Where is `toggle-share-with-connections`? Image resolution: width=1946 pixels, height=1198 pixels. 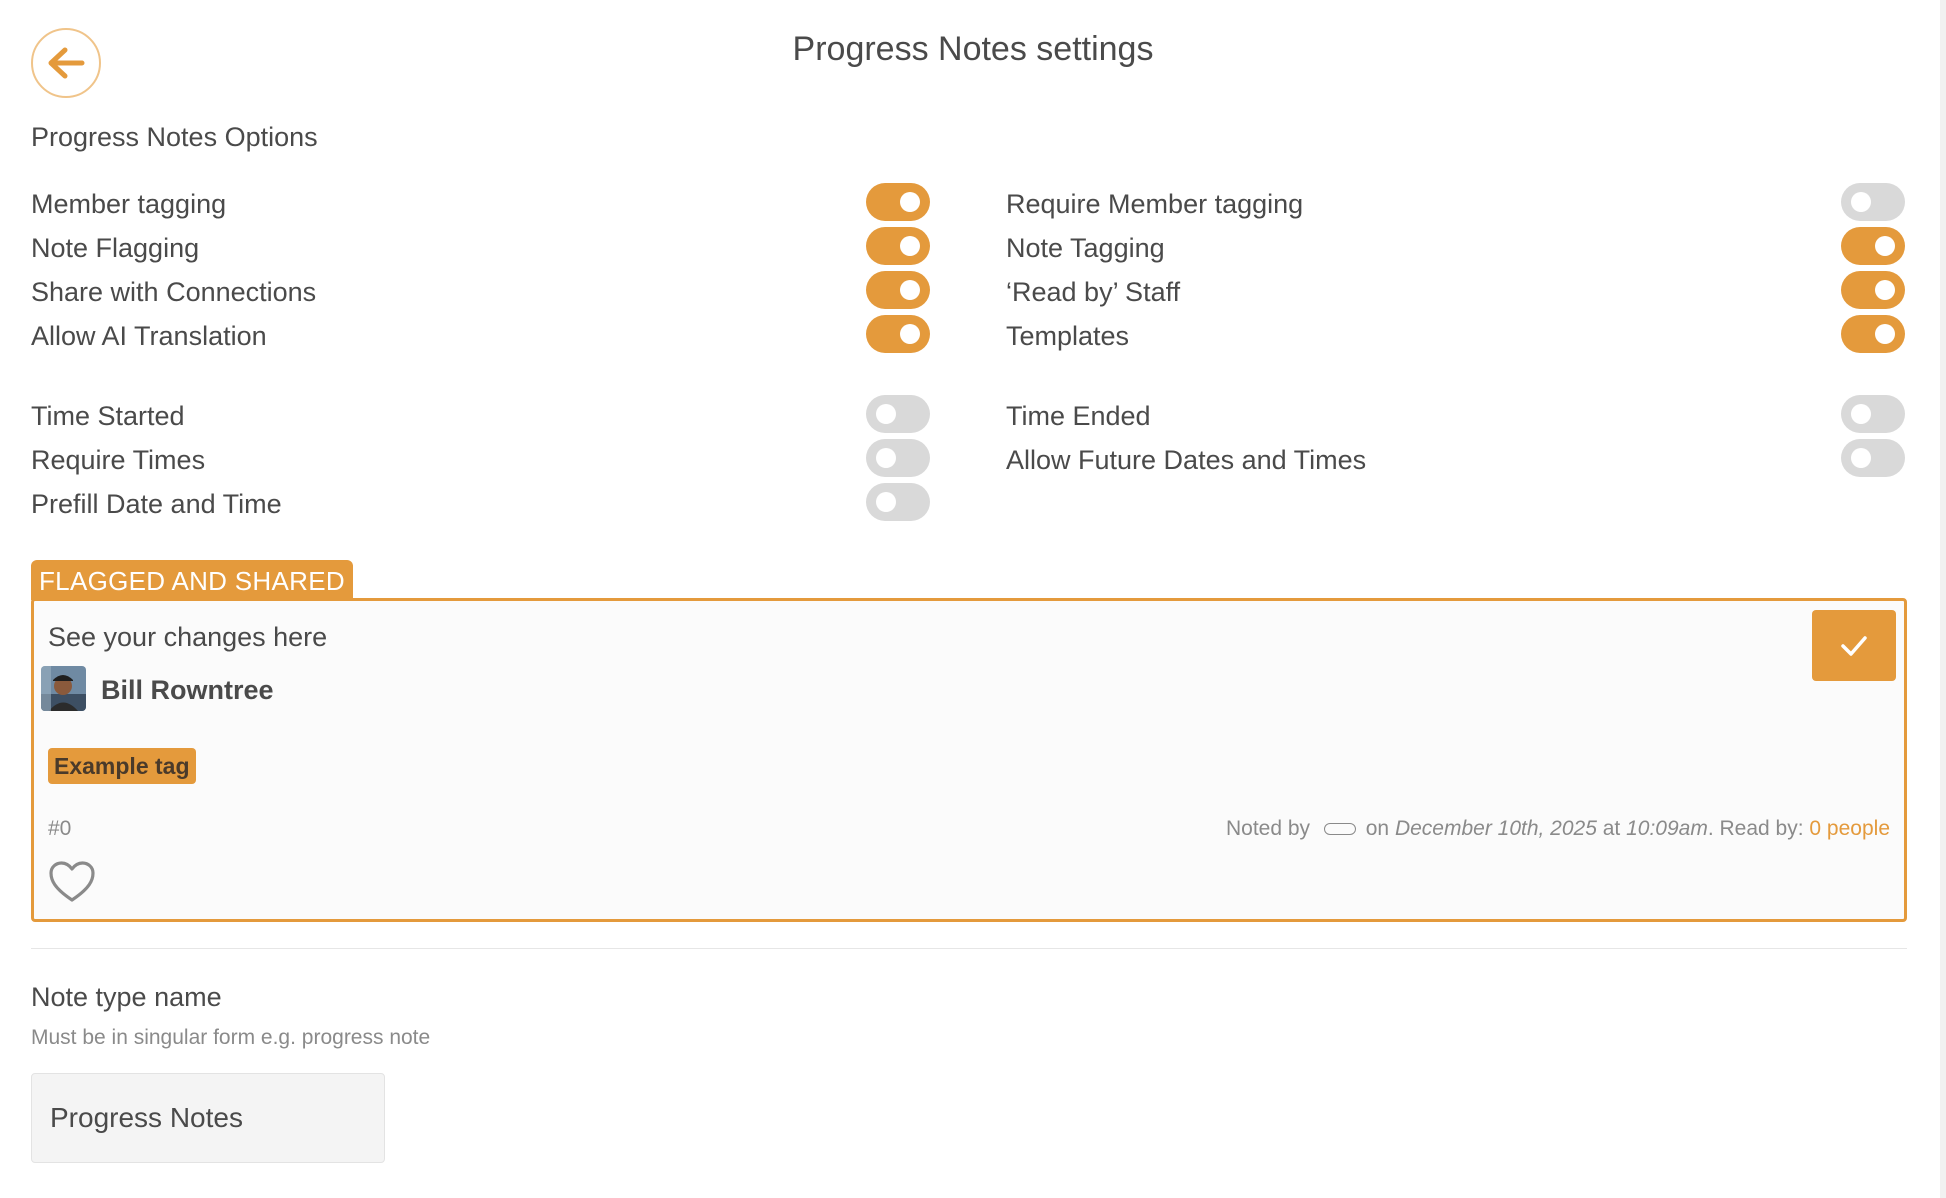
toggle-share-with-connections is located at coordinates (898, 290).